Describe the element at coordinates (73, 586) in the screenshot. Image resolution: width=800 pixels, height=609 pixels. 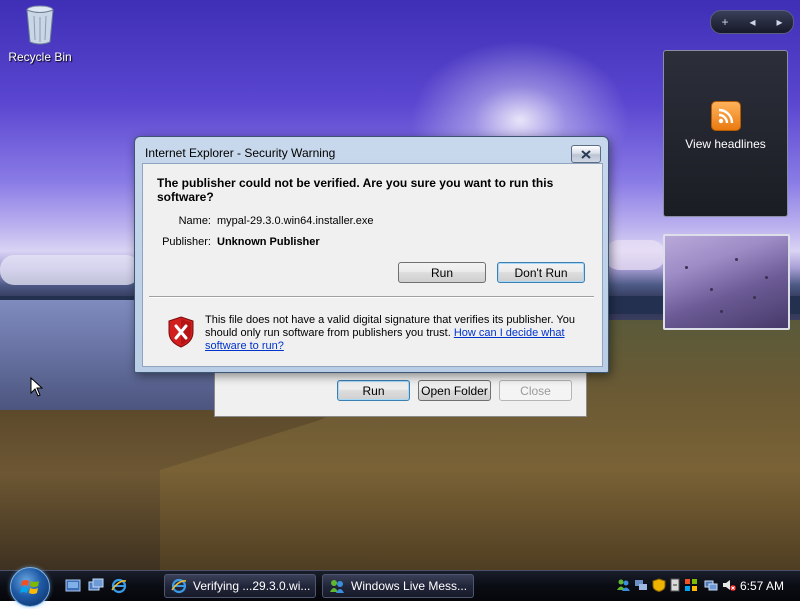
I see `show-desktop-icon` at that location.